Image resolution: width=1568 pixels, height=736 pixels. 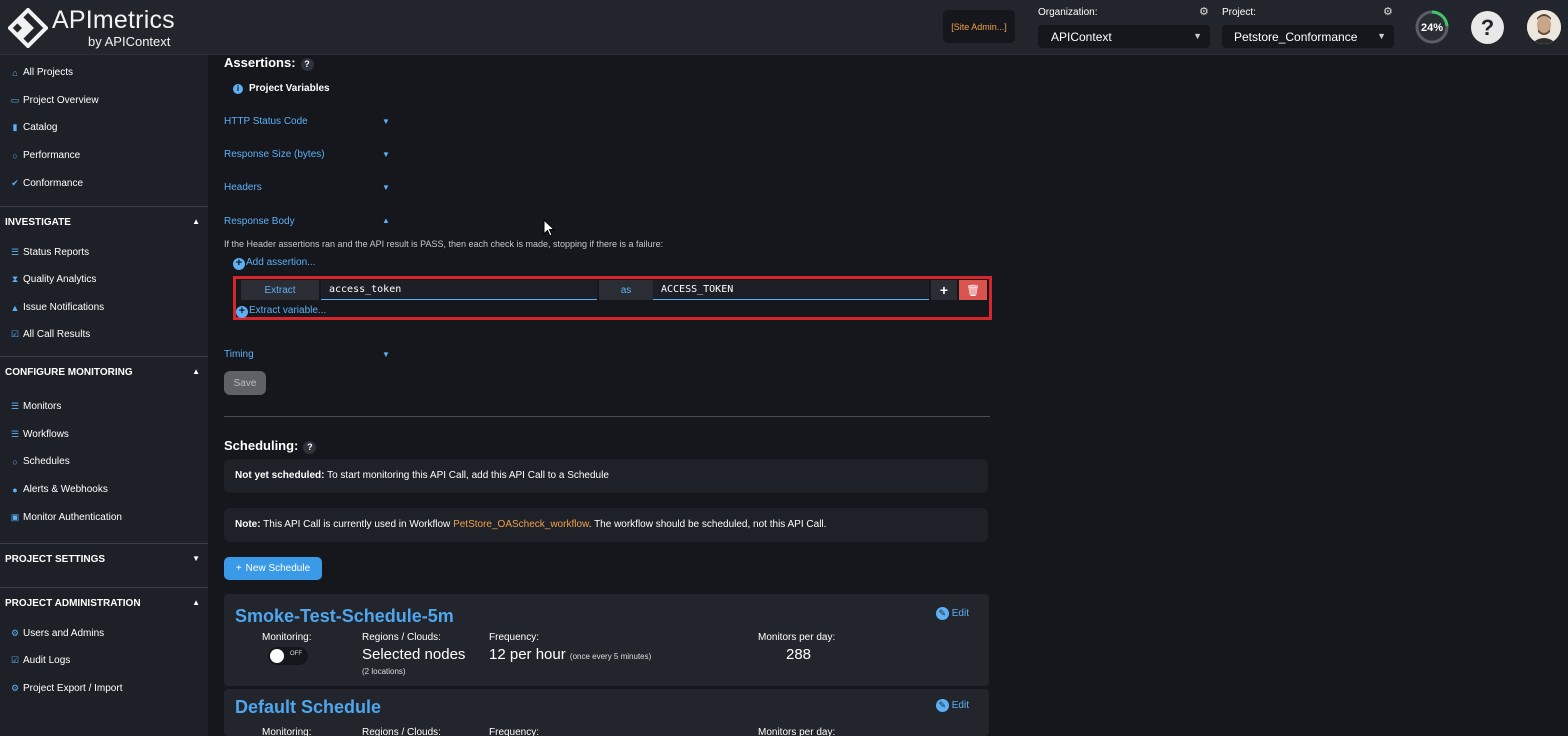 I want to click on mouse-cursor-icon, so click(x=549, y=228).